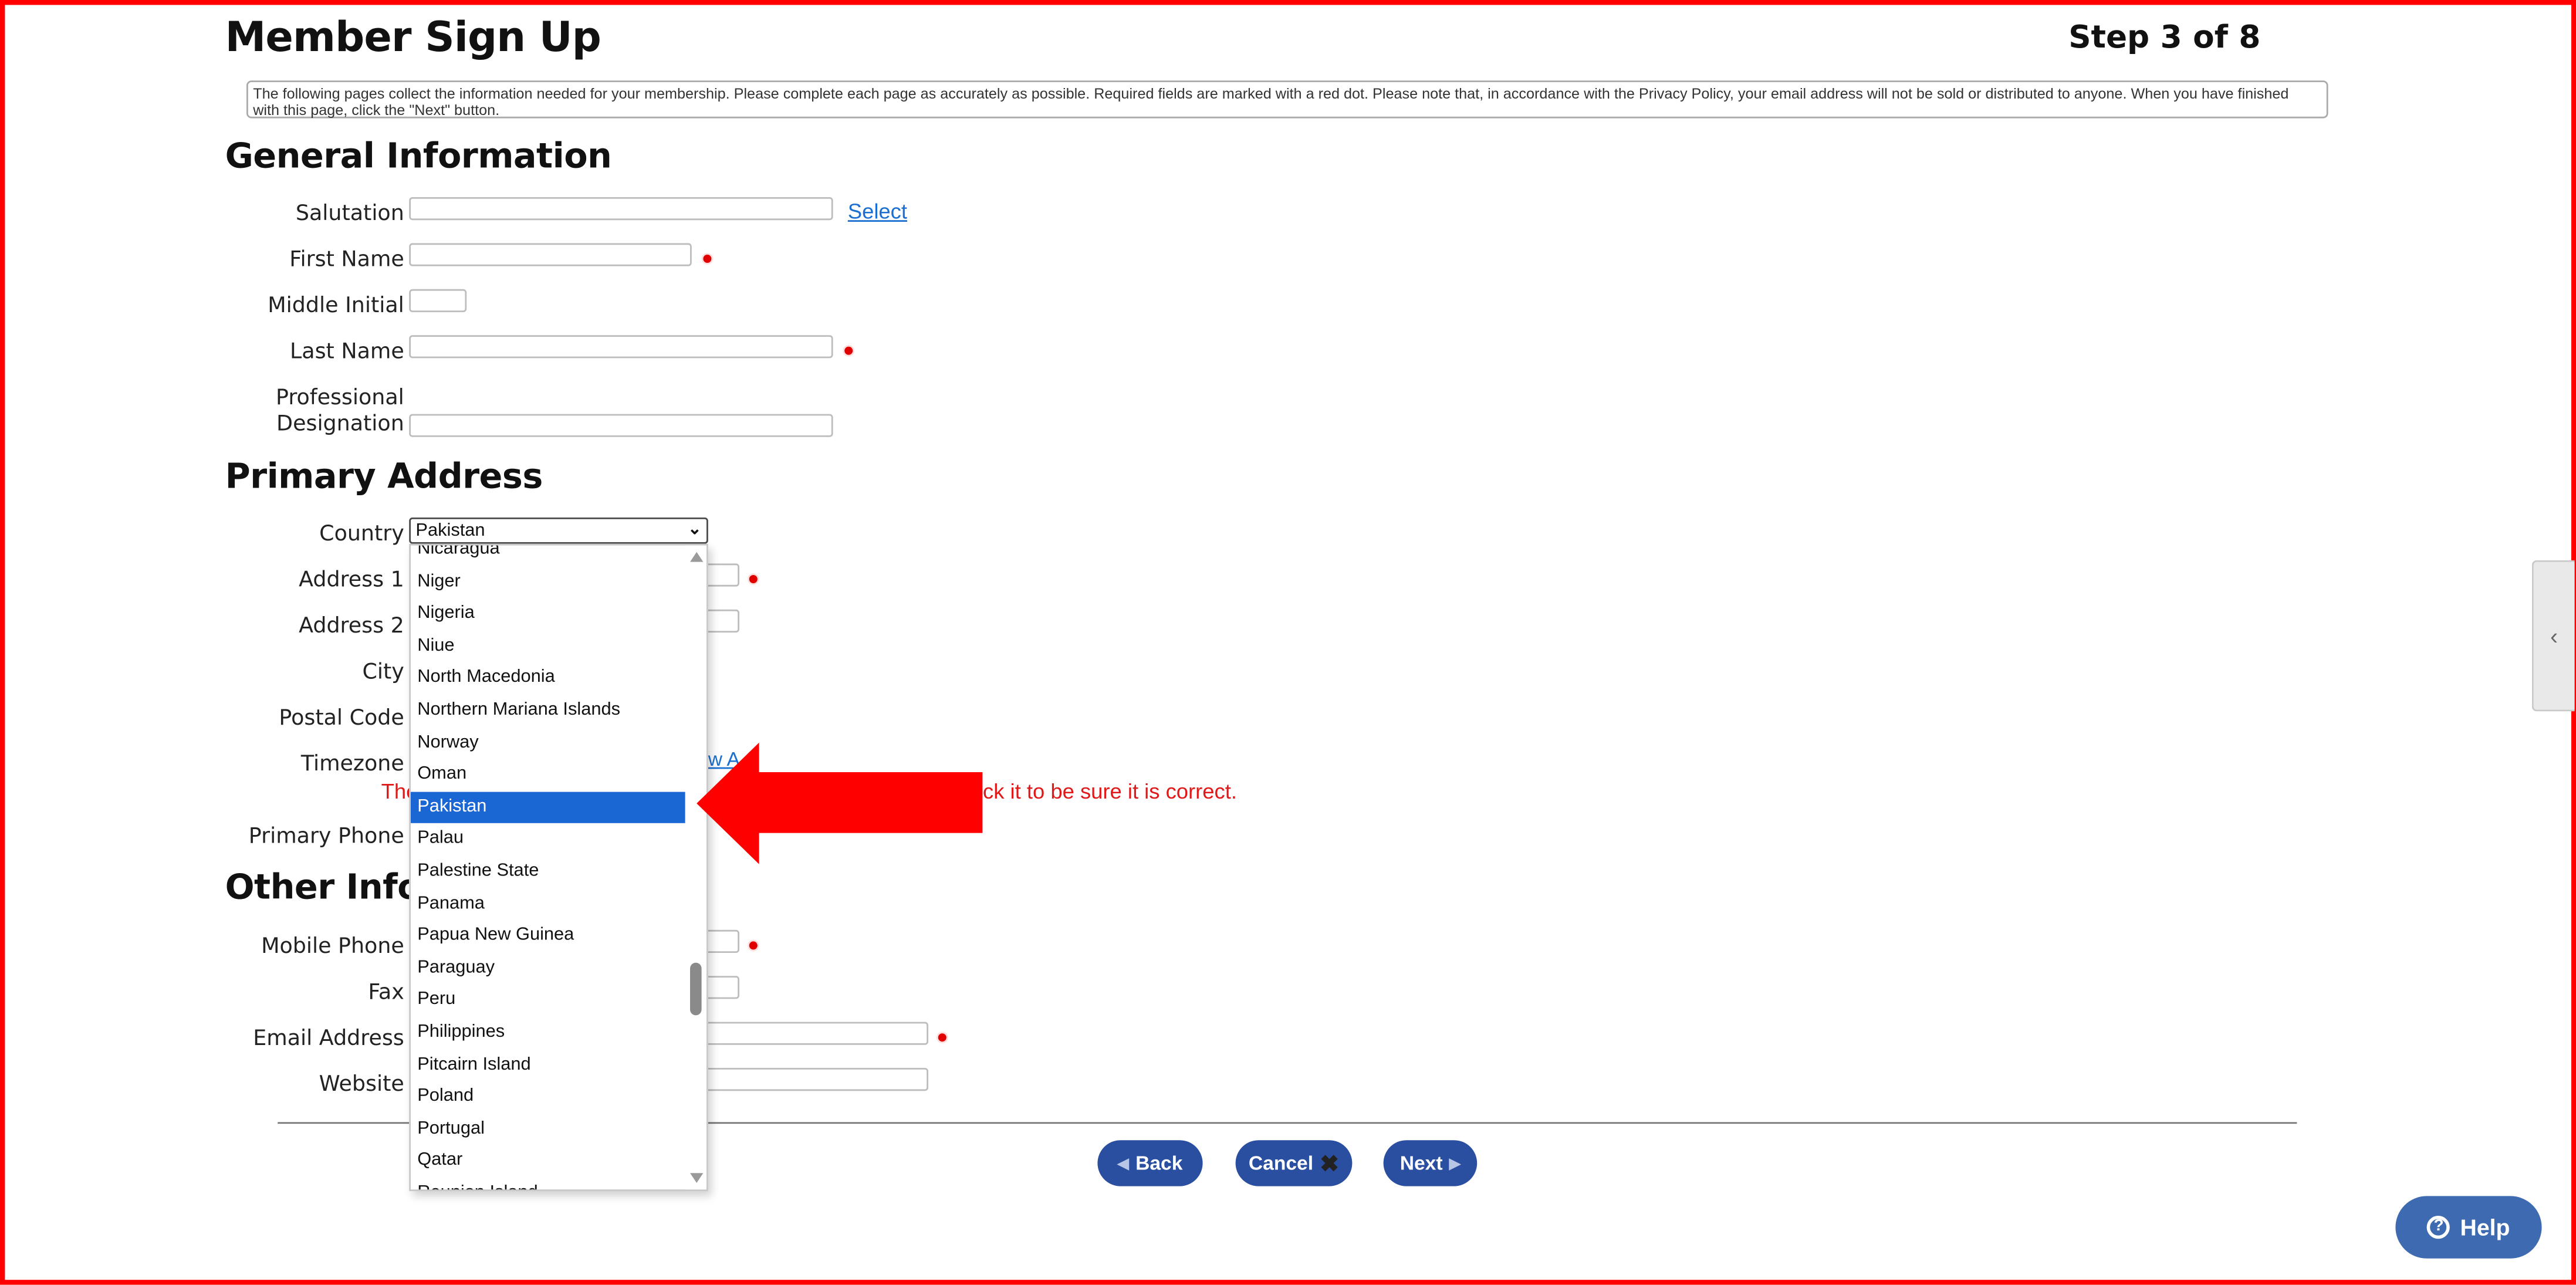 The width and height of the screenshot is (2576, 1285). Describe the element at coordinates (549, 1184) in the screenshot. I see `dropdown-option: Reunion Island` at that location.